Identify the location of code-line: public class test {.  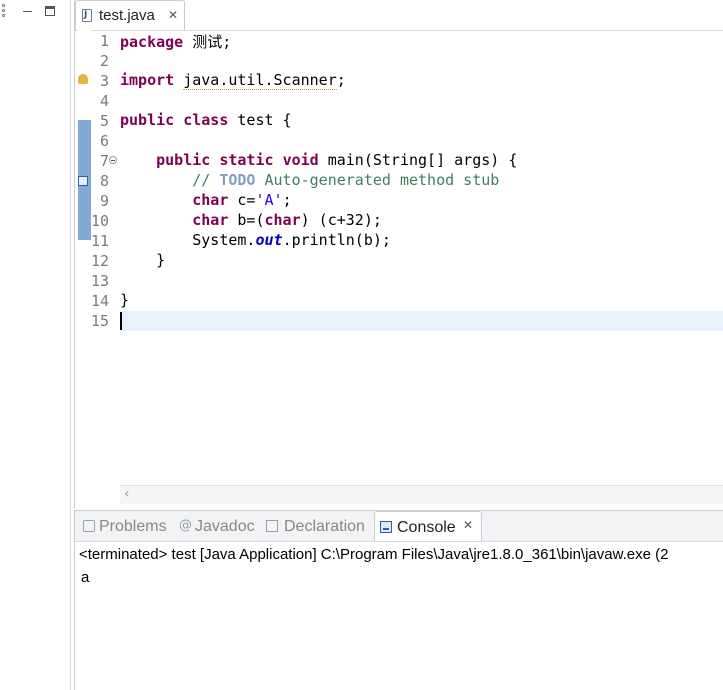
(206, 120).